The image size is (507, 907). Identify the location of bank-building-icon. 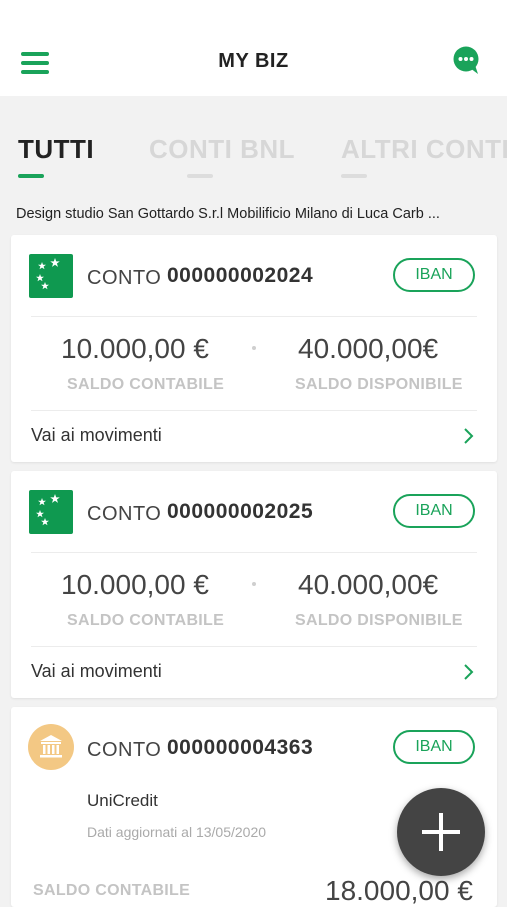
(51, 747).